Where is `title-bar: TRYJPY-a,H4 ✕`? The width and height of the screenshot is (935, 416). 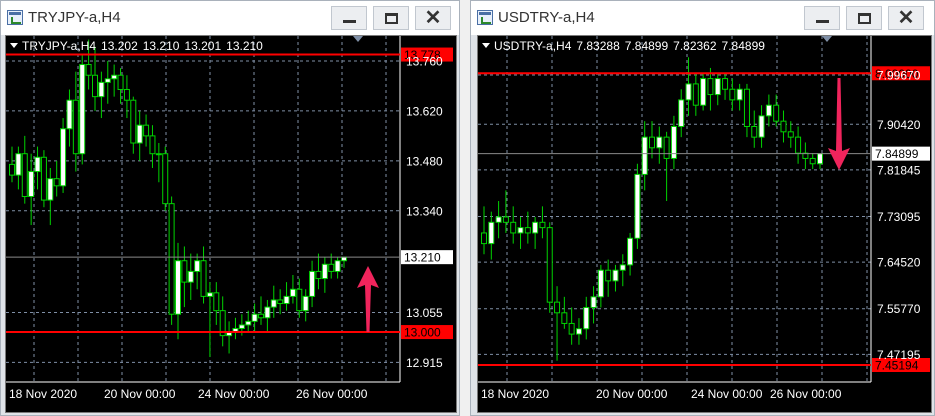
title-bar: TRYJPY-a,H4 ✕ is located at coordinates (230, 18).